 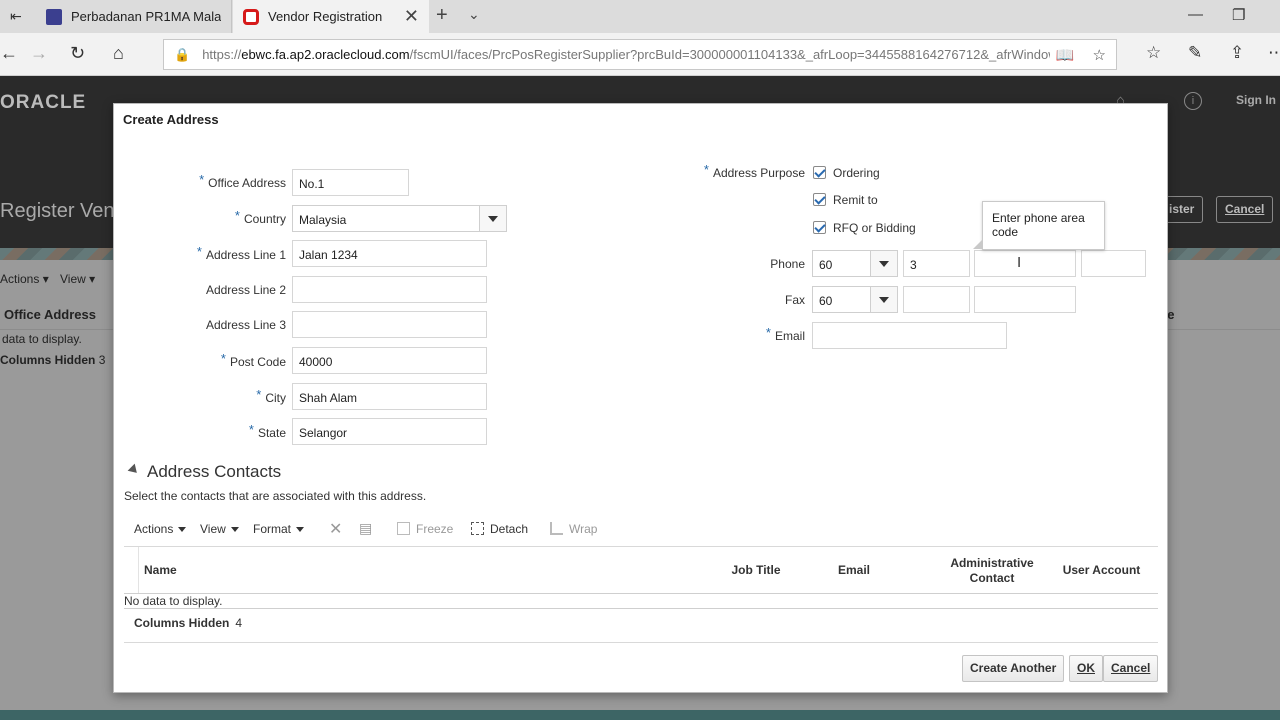 What do you see at coordinates (1237, 53) in the screenshot?
I see `share-icon: ⇪` at bounding box center [1237, 53].